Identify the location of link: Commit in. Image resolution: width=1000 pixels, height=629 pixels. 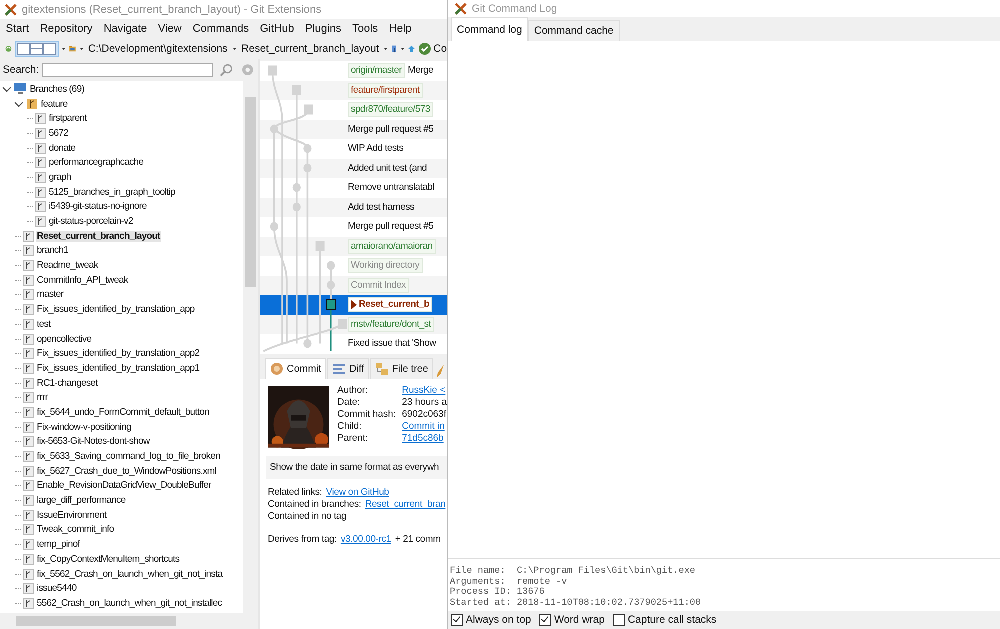
(424, 426).